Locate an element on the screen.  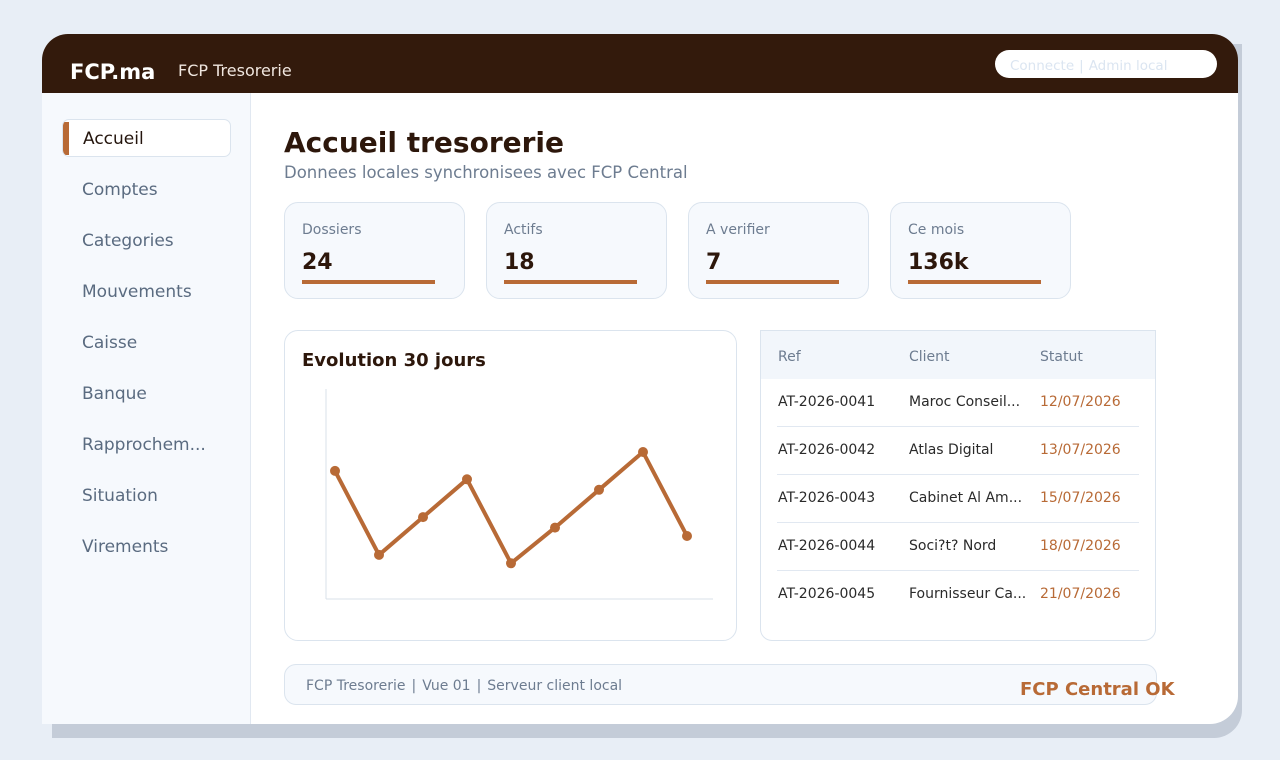
cell-ref: AT-2026-0042 is located at coordinates (827, 450).